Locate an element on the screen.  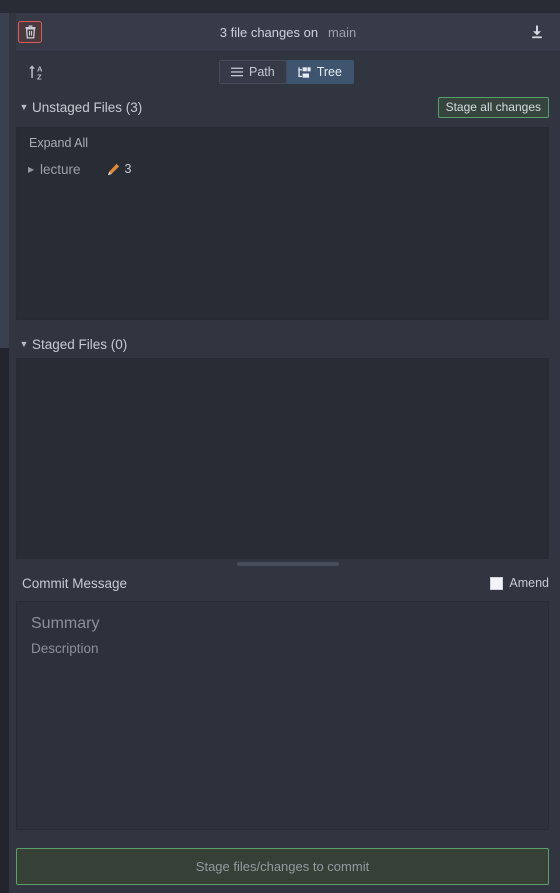
staged-files-header: ▼ Staged Files (0) is located at coordinates (288, 344).